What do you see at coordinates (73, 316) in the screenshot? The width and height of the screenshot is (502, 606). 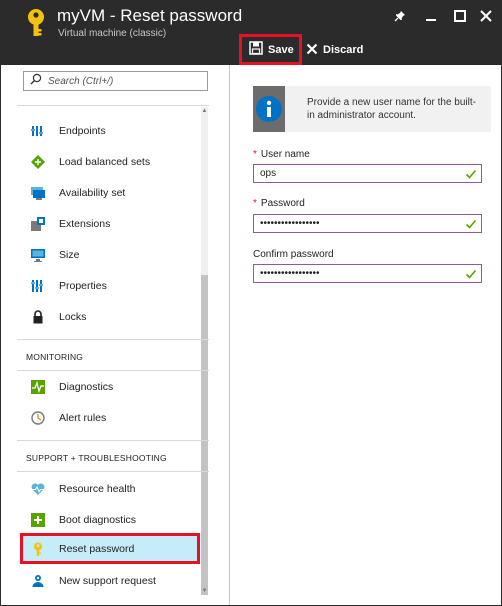 I see `menu-item-label: Locks` at bounding box center [73, 316].